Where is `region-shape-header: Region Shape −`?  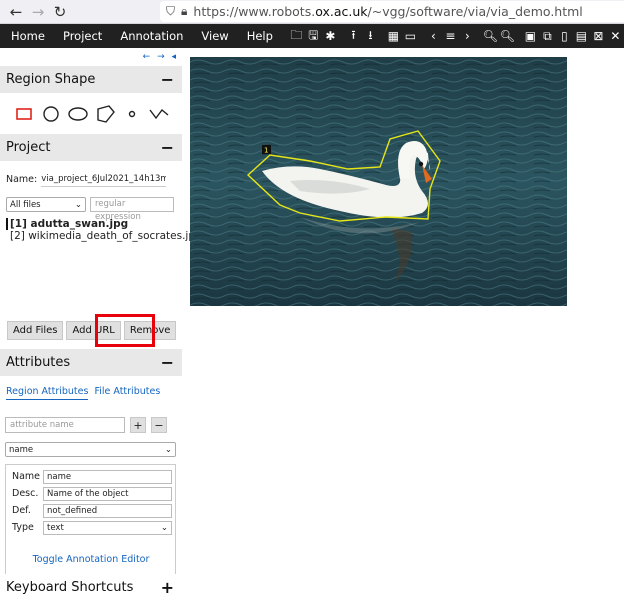 region-shape-header: Region Shape − is located at coordinates (91, 79).